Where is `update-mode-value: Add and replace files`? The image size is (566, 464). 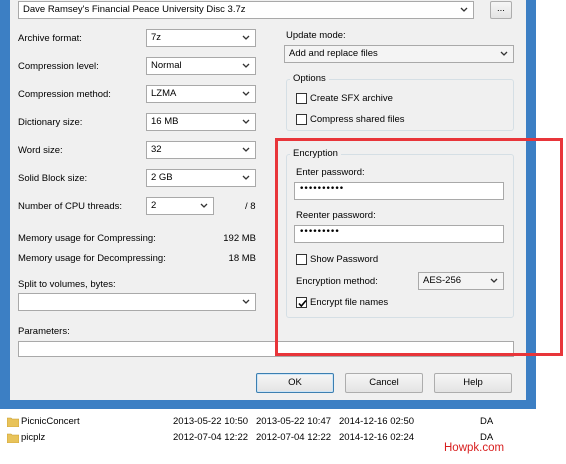 update-mode-value: Add and replace files is located at coordinates (333, 53).